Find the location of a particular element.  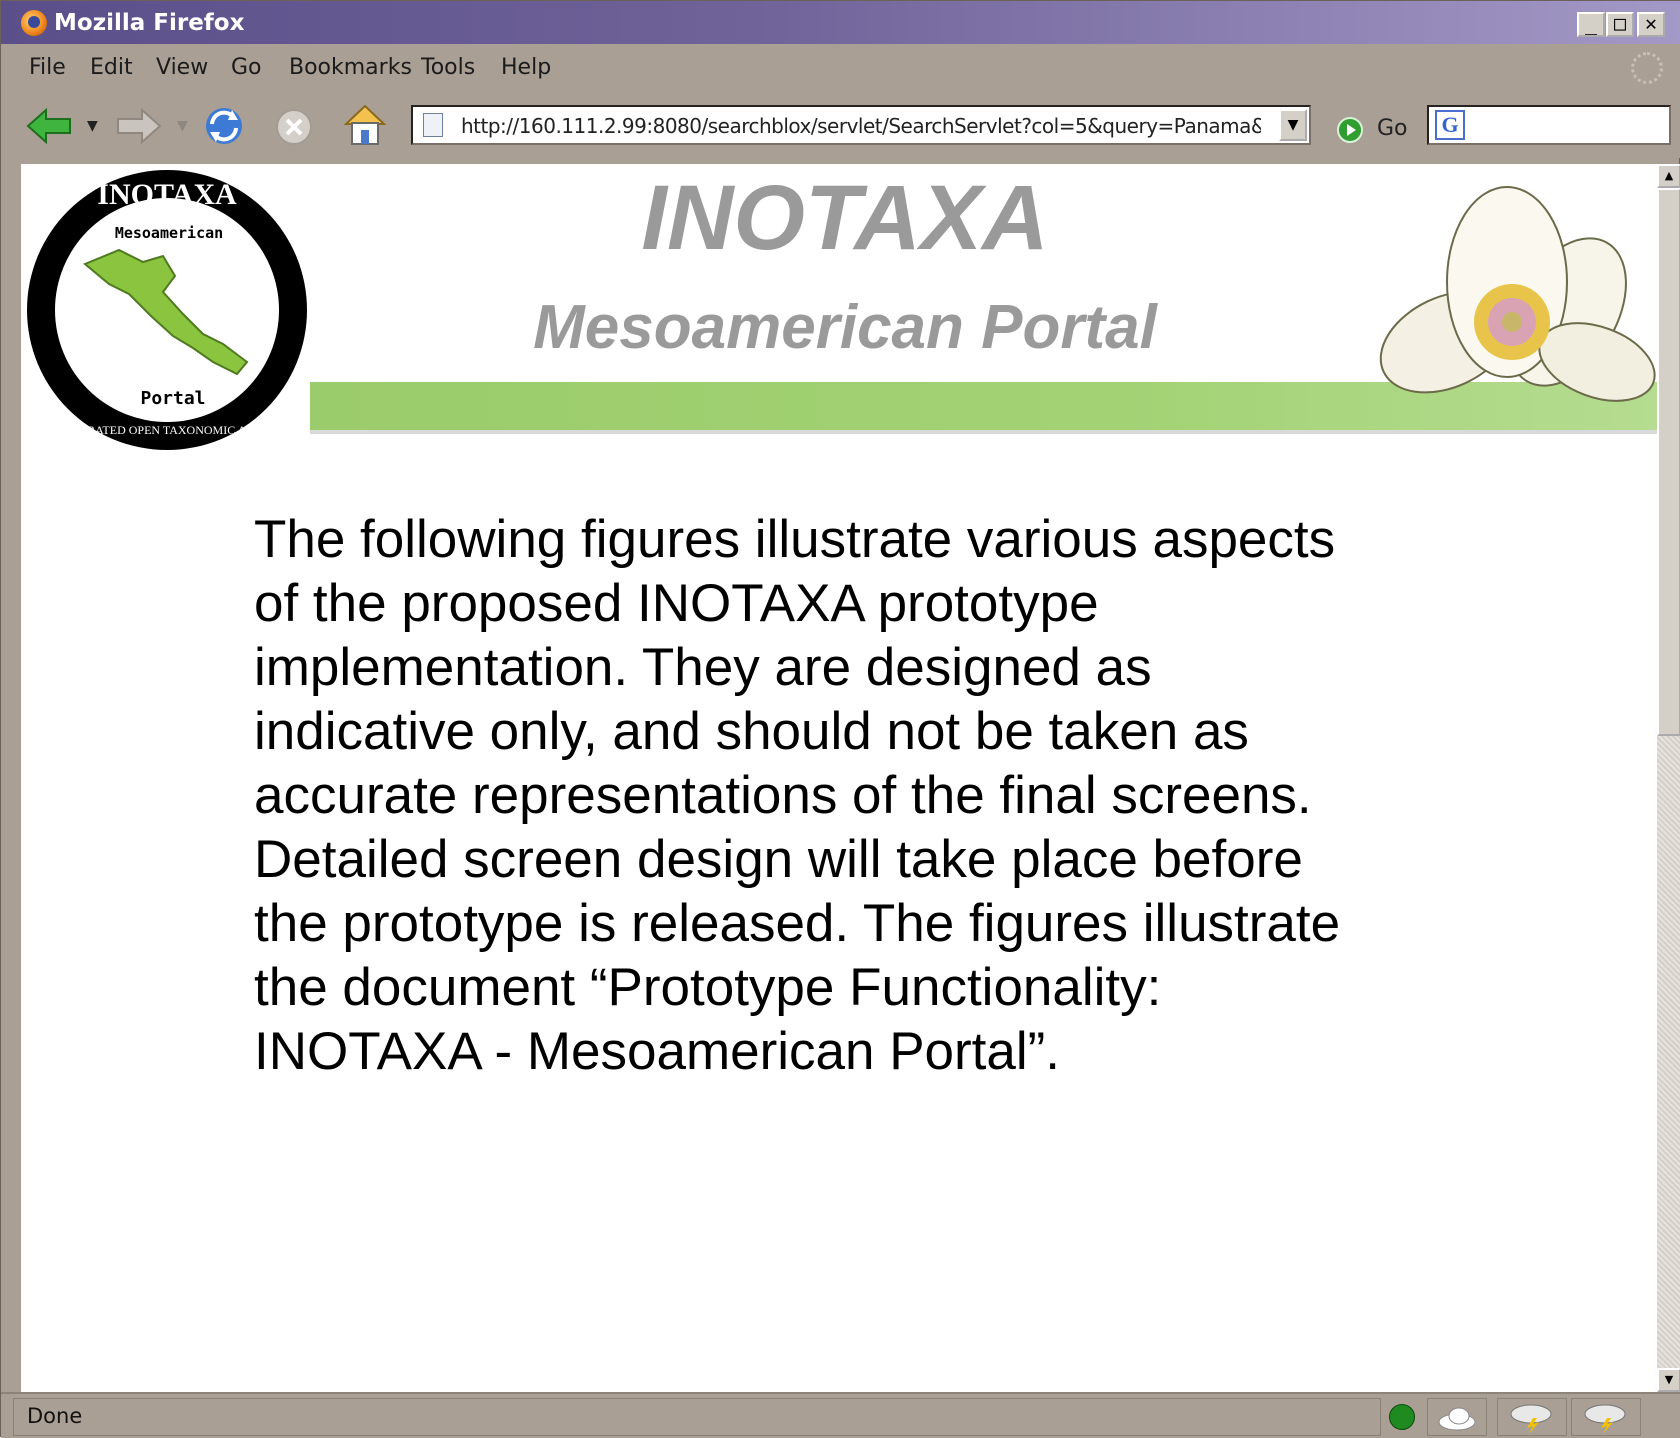

window-title: Mozilla Firefox is located at coordinates (149, 23).